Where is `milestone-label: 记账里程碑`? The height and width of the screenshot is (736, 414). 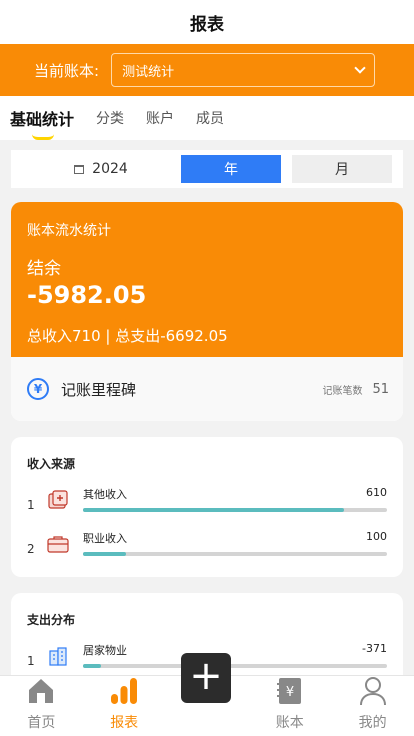 milestone-label: 记账里程碑 is located at coordinates (99, 389).